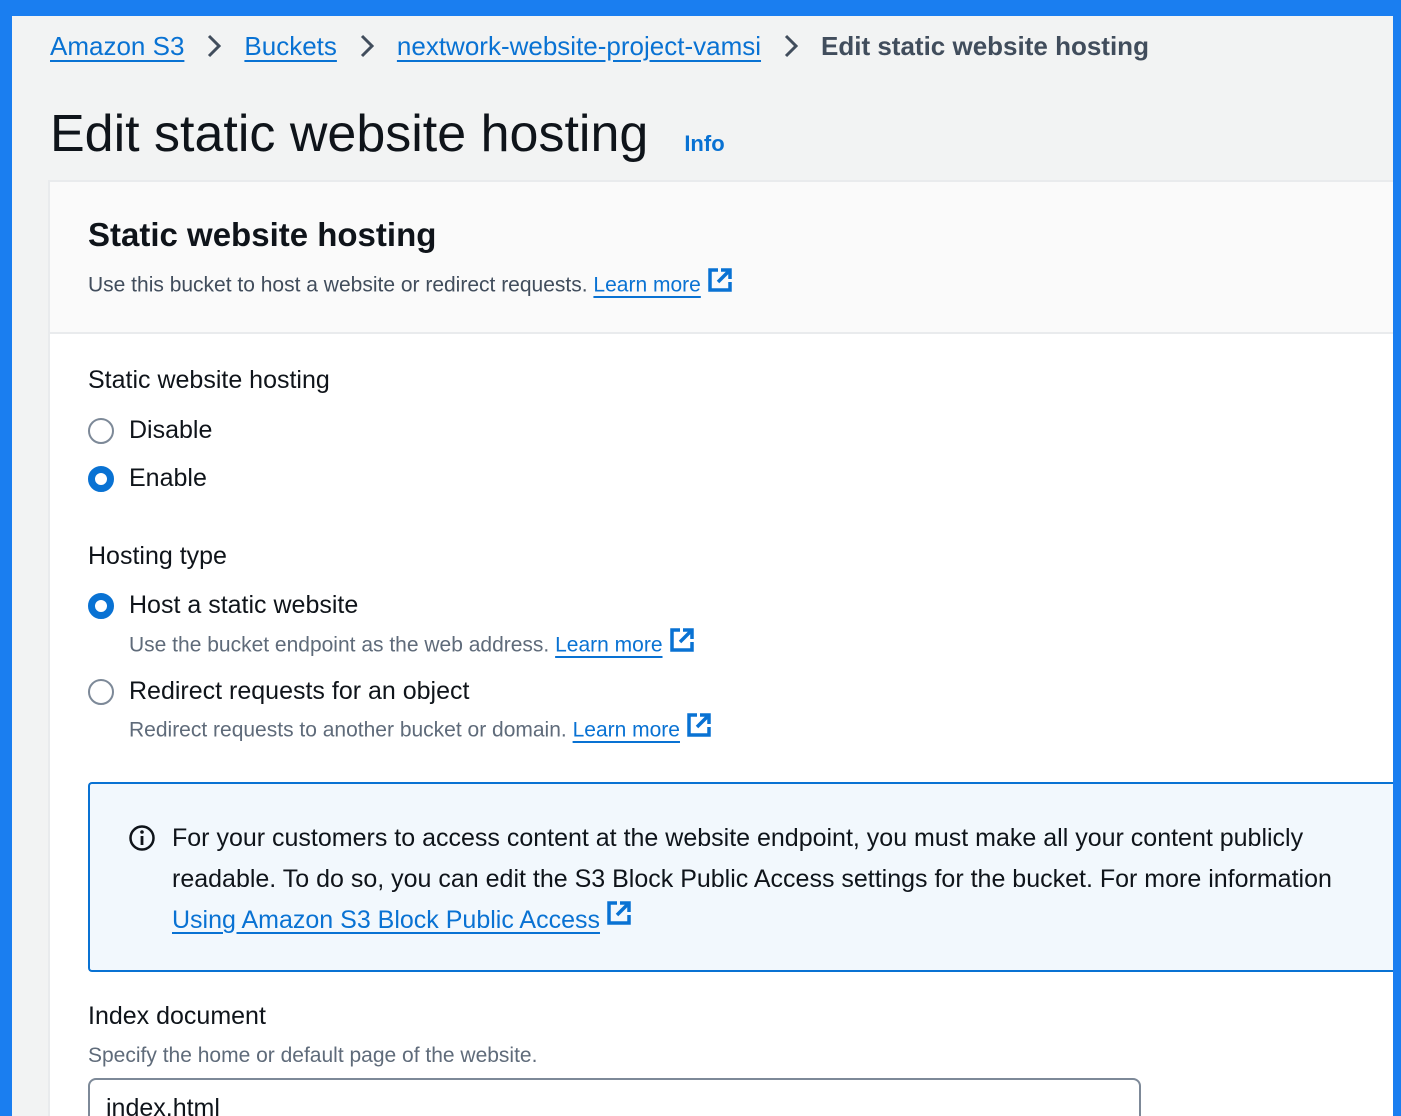 Image resolution: width=1401 pixels, height=1116 pixels. I want to click on radio-label: Redirect requests for an object, so click(299, 691).